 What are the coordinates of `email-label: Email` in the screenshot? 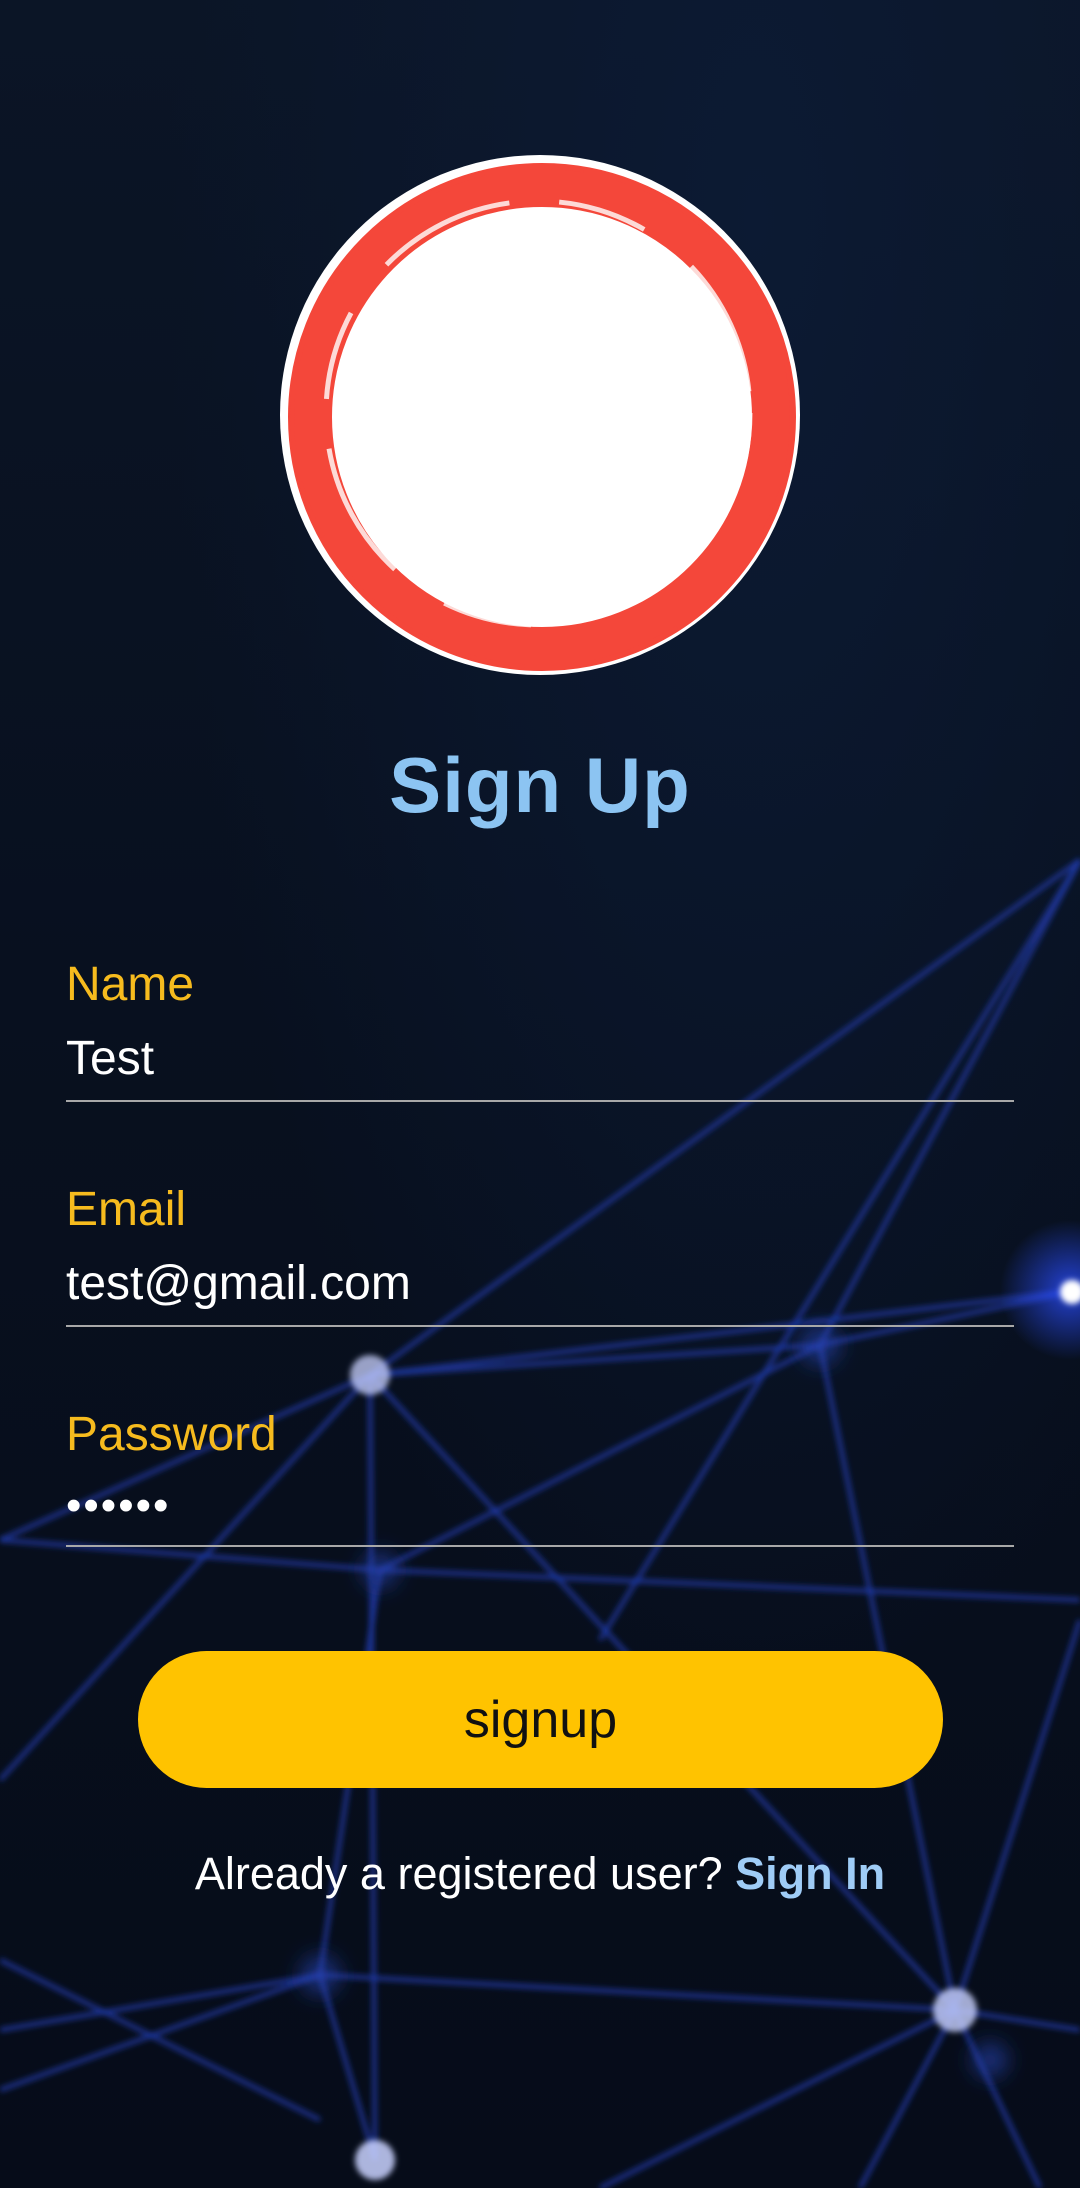 It's located at (126, 1209).